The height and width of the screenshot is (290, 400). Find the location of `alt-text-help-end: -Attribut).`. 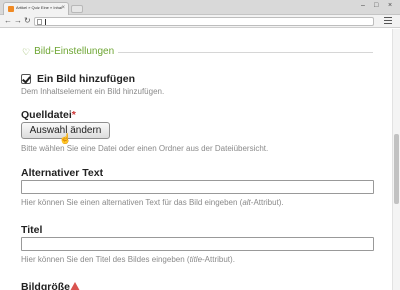

alt-text-help-end: -Attribut). is located at coordinates (267, 202).